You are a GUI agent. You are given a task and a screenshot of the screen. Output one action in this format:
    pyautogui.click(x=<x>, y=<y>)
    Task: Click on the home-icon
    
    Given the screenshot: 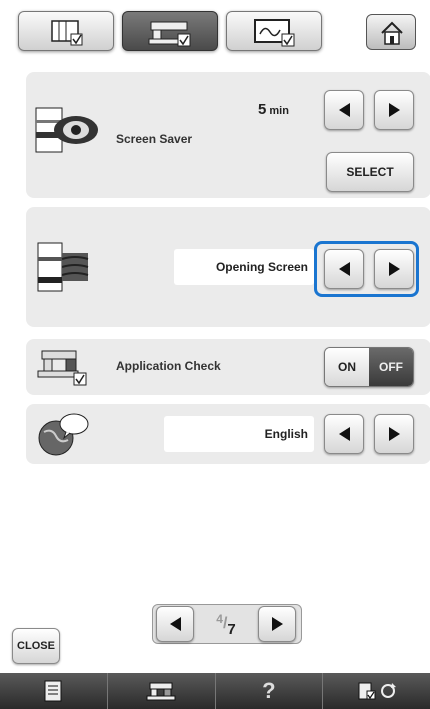 What is the action you would take?
    pyautogui.click(x=392, y=33)
    